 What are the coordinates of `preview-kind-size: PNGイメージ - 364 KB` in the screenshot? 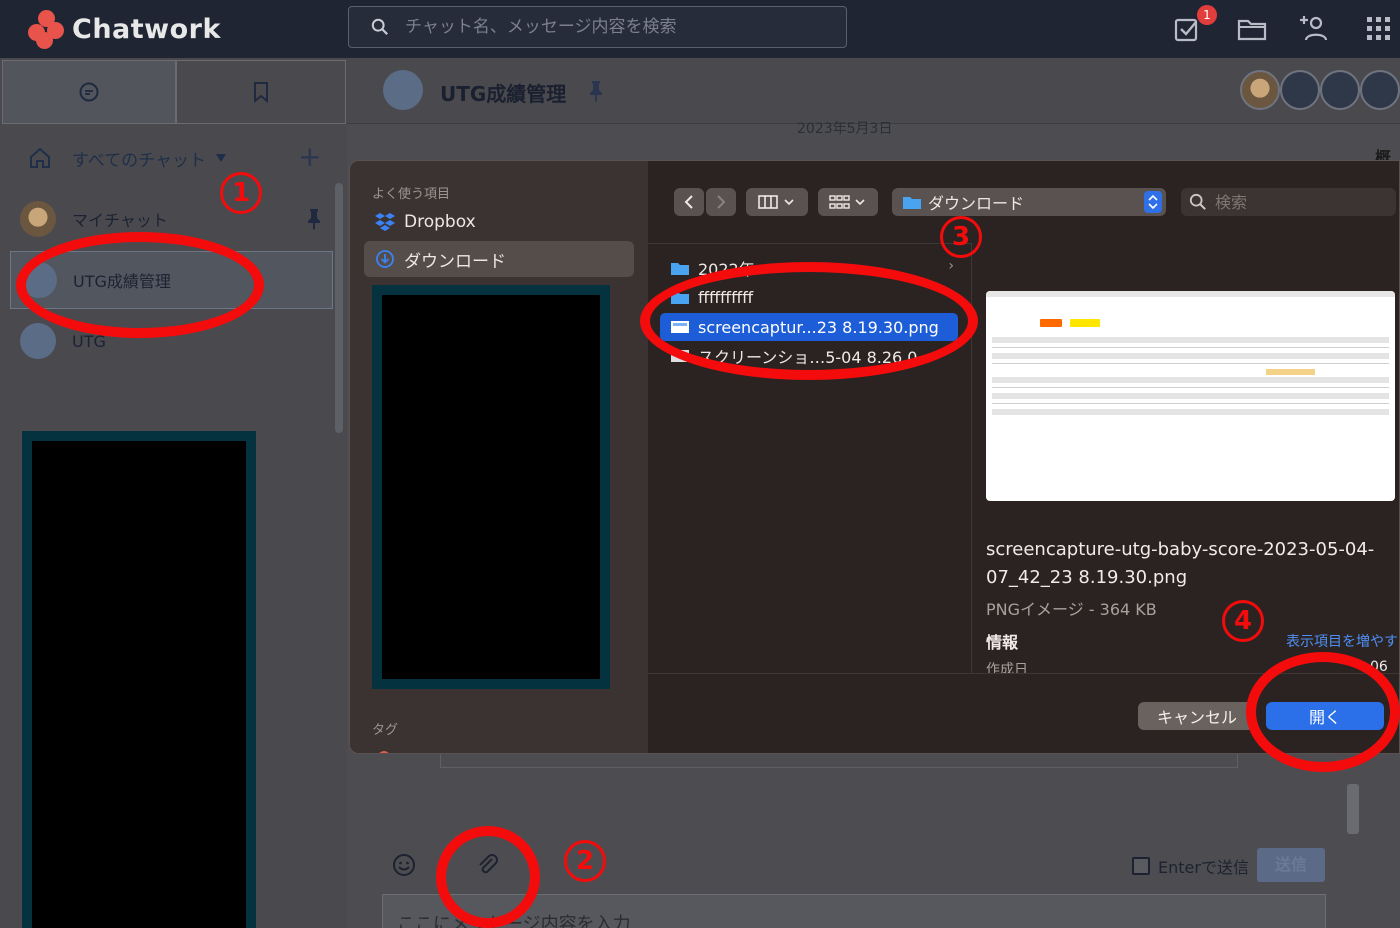 It's located at (1071, 609).